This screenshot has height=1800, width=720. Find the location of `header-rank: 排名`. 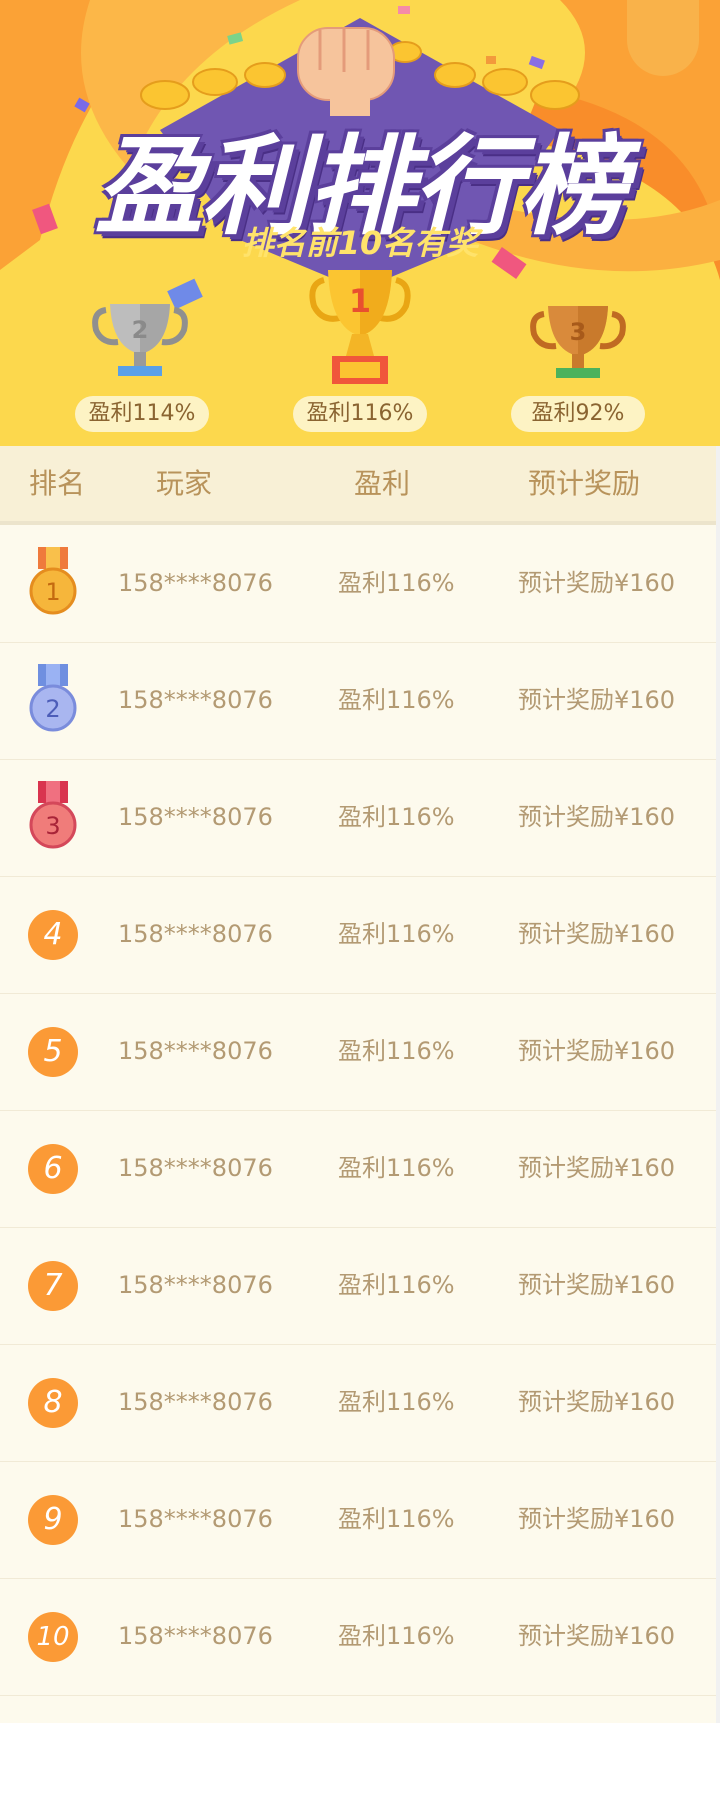

header-rank: 排名 is located at coordinates (57, 483).